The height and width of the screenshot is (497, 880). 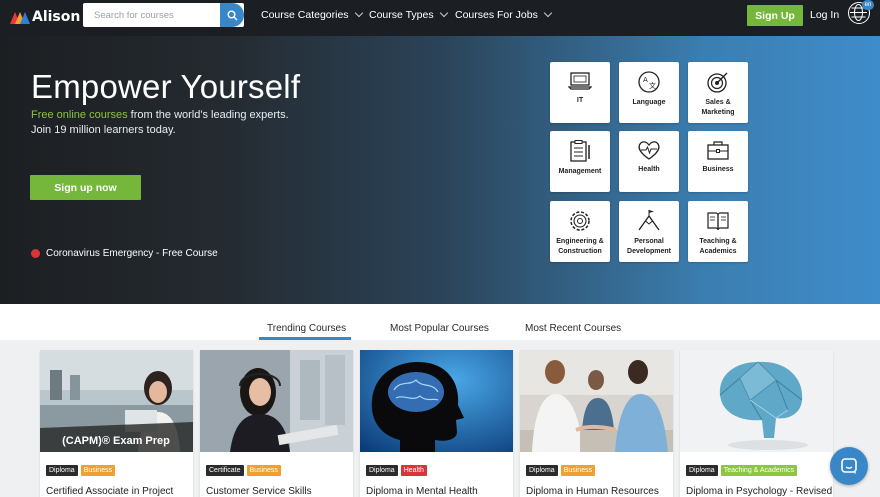 I want to click on chat-widget-button, so click(x=849, y=466).